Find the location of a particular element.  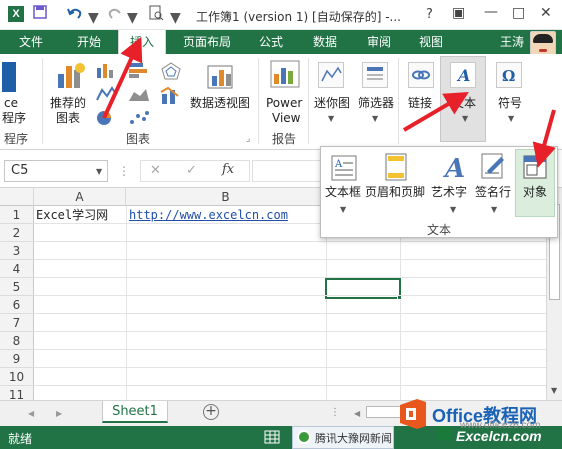

arrow-to-insert-tab is located at coordinates (122, 77).